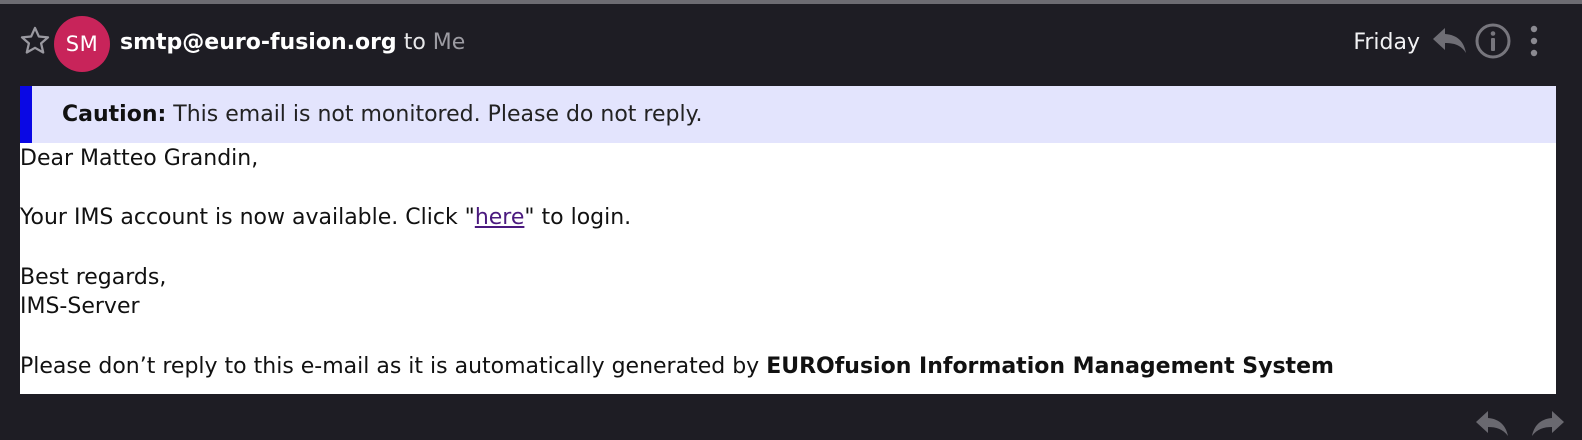  Describe the element at coordinates (414, 42) in the screenshot. I see `to-label: to` at that location.